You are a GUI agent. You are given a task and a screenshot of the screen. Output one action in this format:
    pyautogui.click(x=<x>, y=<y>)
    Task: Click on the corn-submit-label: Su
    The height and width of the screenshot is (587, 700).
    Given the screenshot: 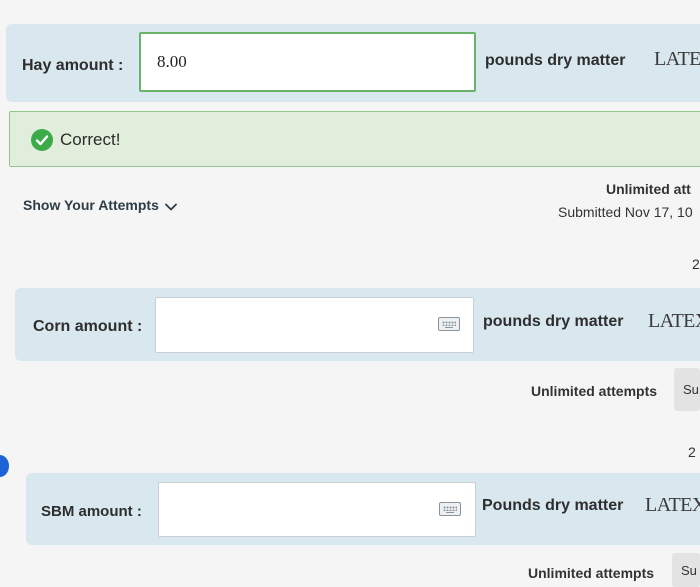 What is the action you would take?
    pyautogui.click(x=691, y=389)
    